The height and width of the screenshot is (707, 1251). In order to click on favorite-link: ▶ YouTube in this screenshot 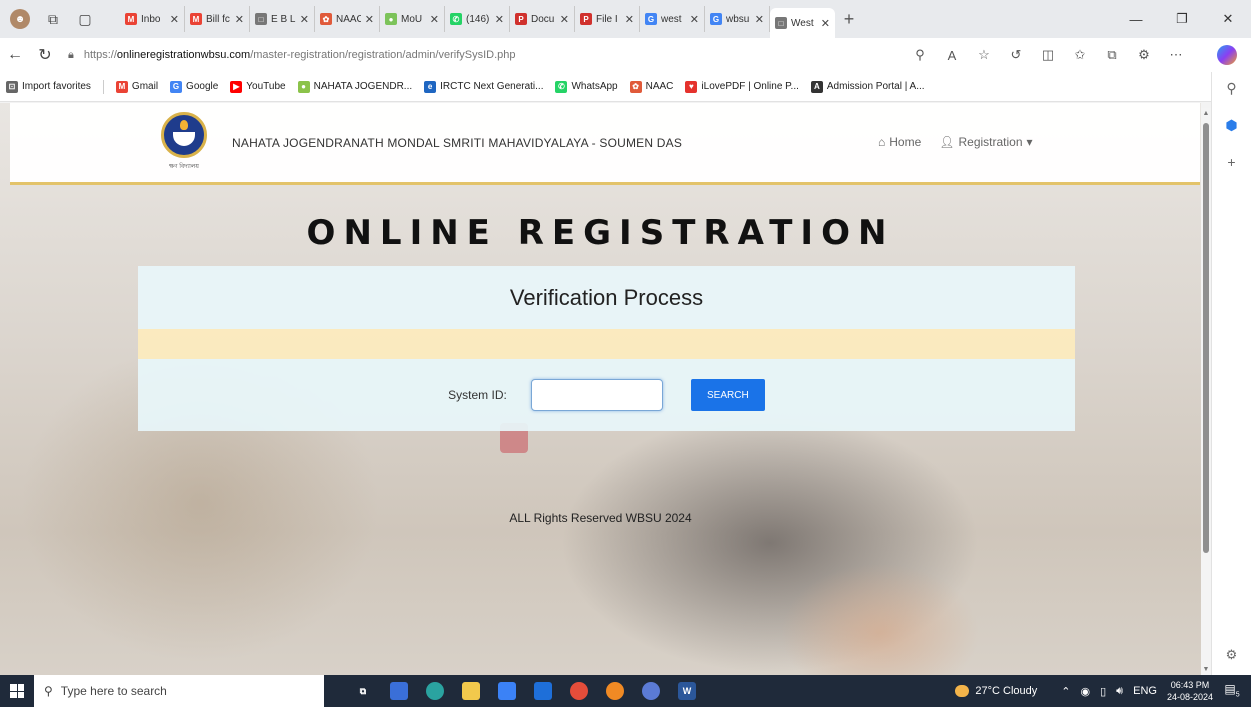, I will do `click(258, 86)`.